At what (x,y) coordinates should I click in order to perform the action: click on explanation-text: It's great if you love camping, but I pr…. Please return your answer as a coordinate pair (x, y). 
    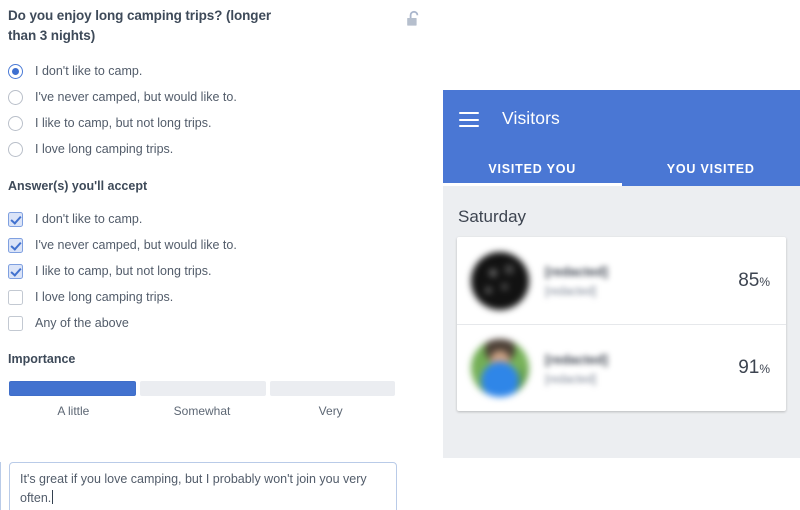
    Looking at the image, I should click on (193, 488).